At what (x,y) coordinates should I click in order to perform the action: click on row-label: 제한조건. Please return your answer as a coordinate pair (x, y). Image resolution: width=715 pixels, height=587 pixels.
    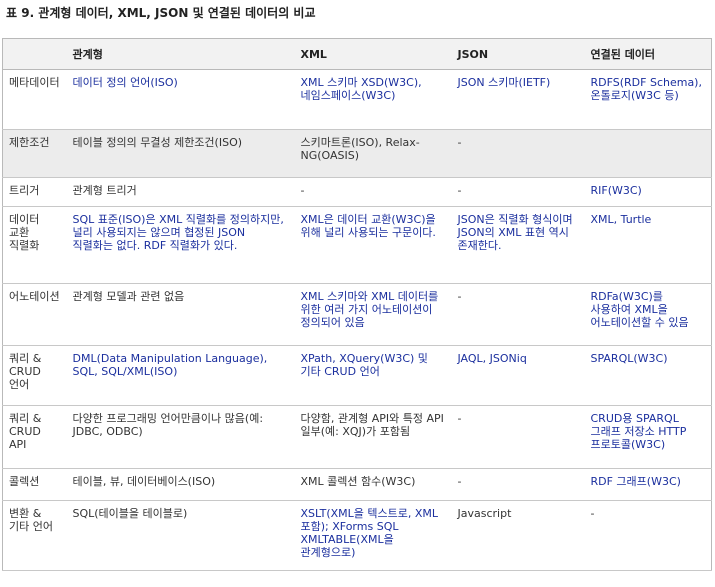
    Looking at the image, I should click on (34, 153).